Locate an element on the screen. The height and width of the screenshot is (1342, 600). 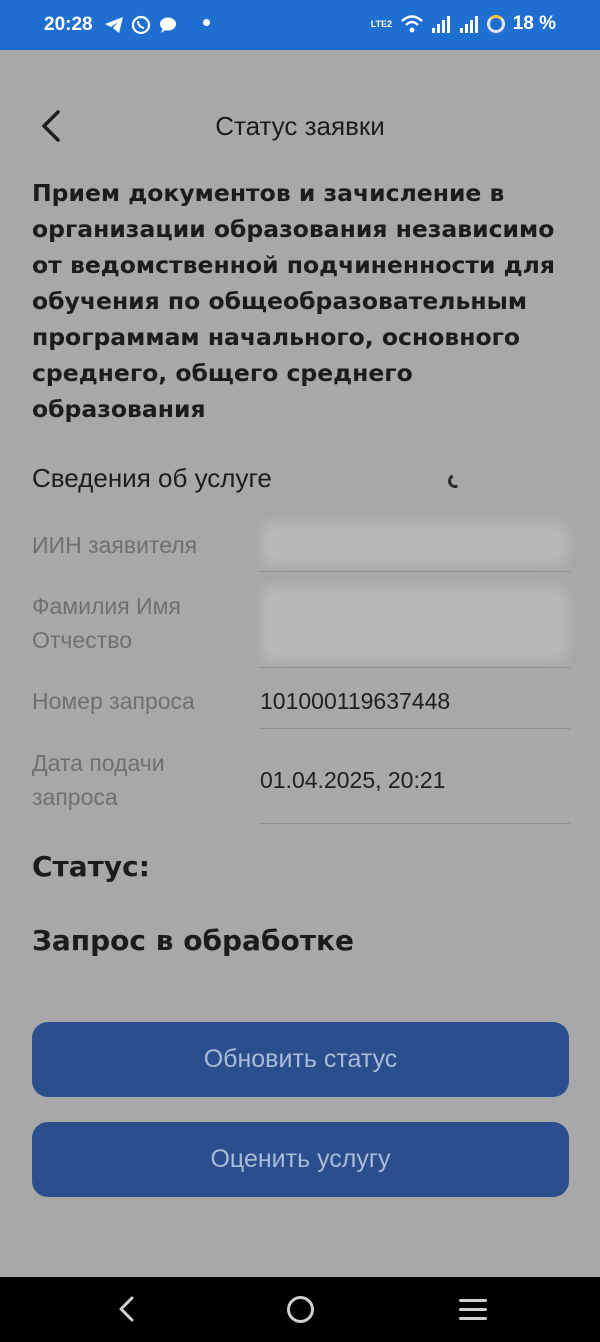
redacted-fullname is located at coordinates (415, 624).